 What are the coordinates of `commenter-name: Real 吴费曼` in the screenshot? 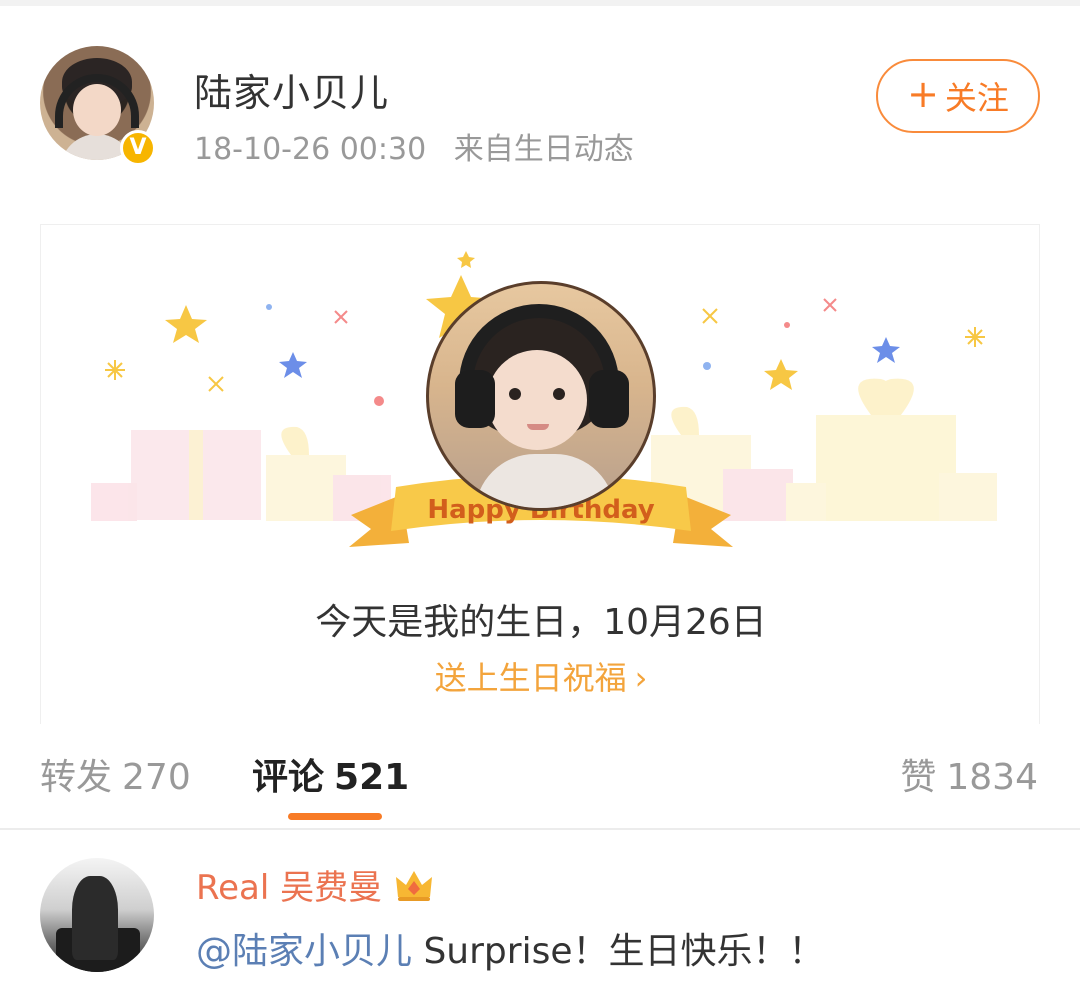 It's located at (315, 884).